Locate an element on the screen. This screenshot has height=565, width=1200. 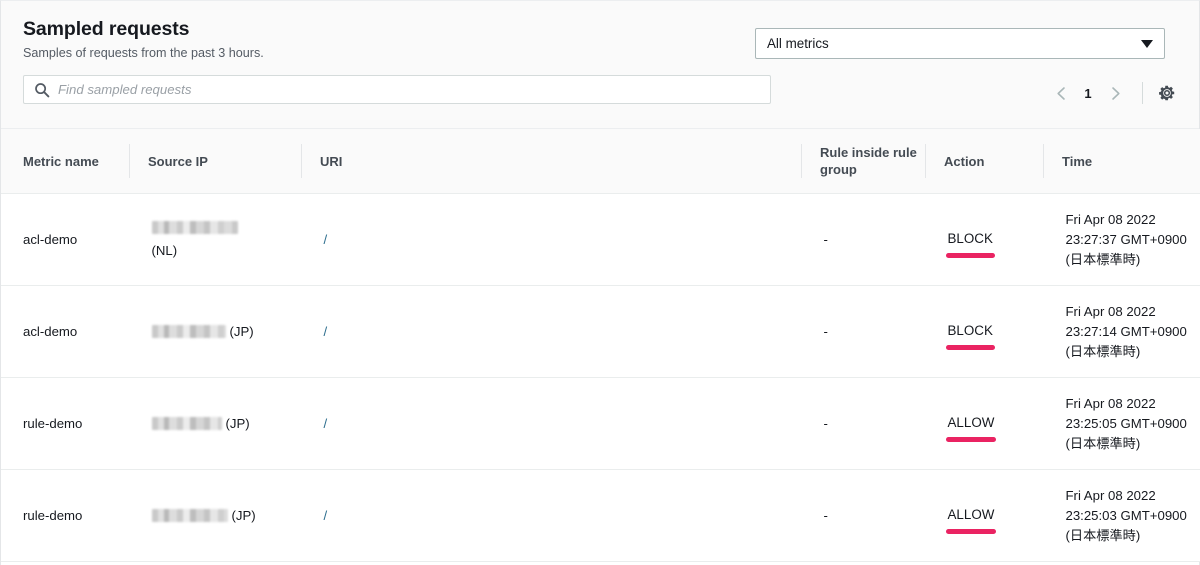
column-header-uri: URI is located at coordinates (551, 161).